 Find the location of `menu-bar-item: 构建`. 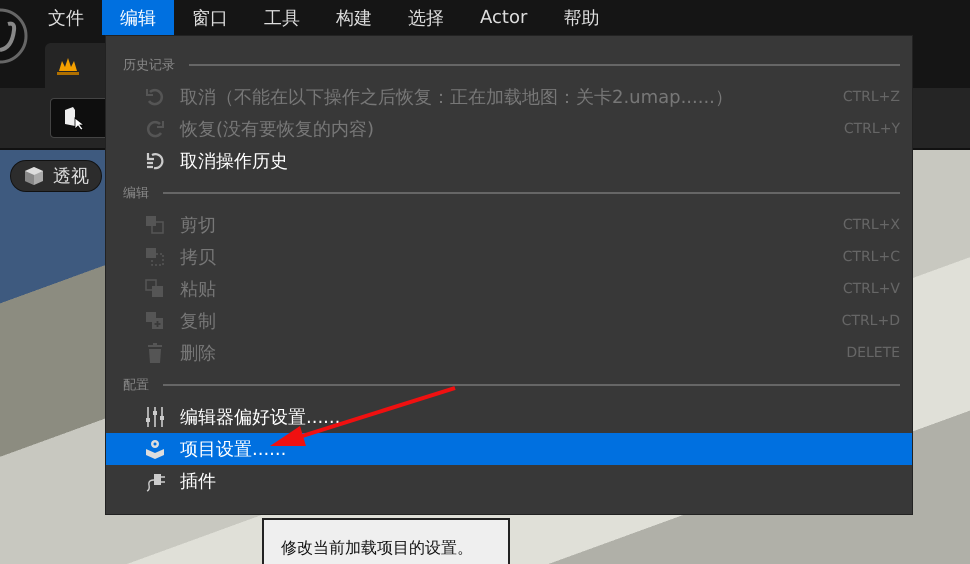

menu-bar-item: 构建 is located at coordinates (354, 17).